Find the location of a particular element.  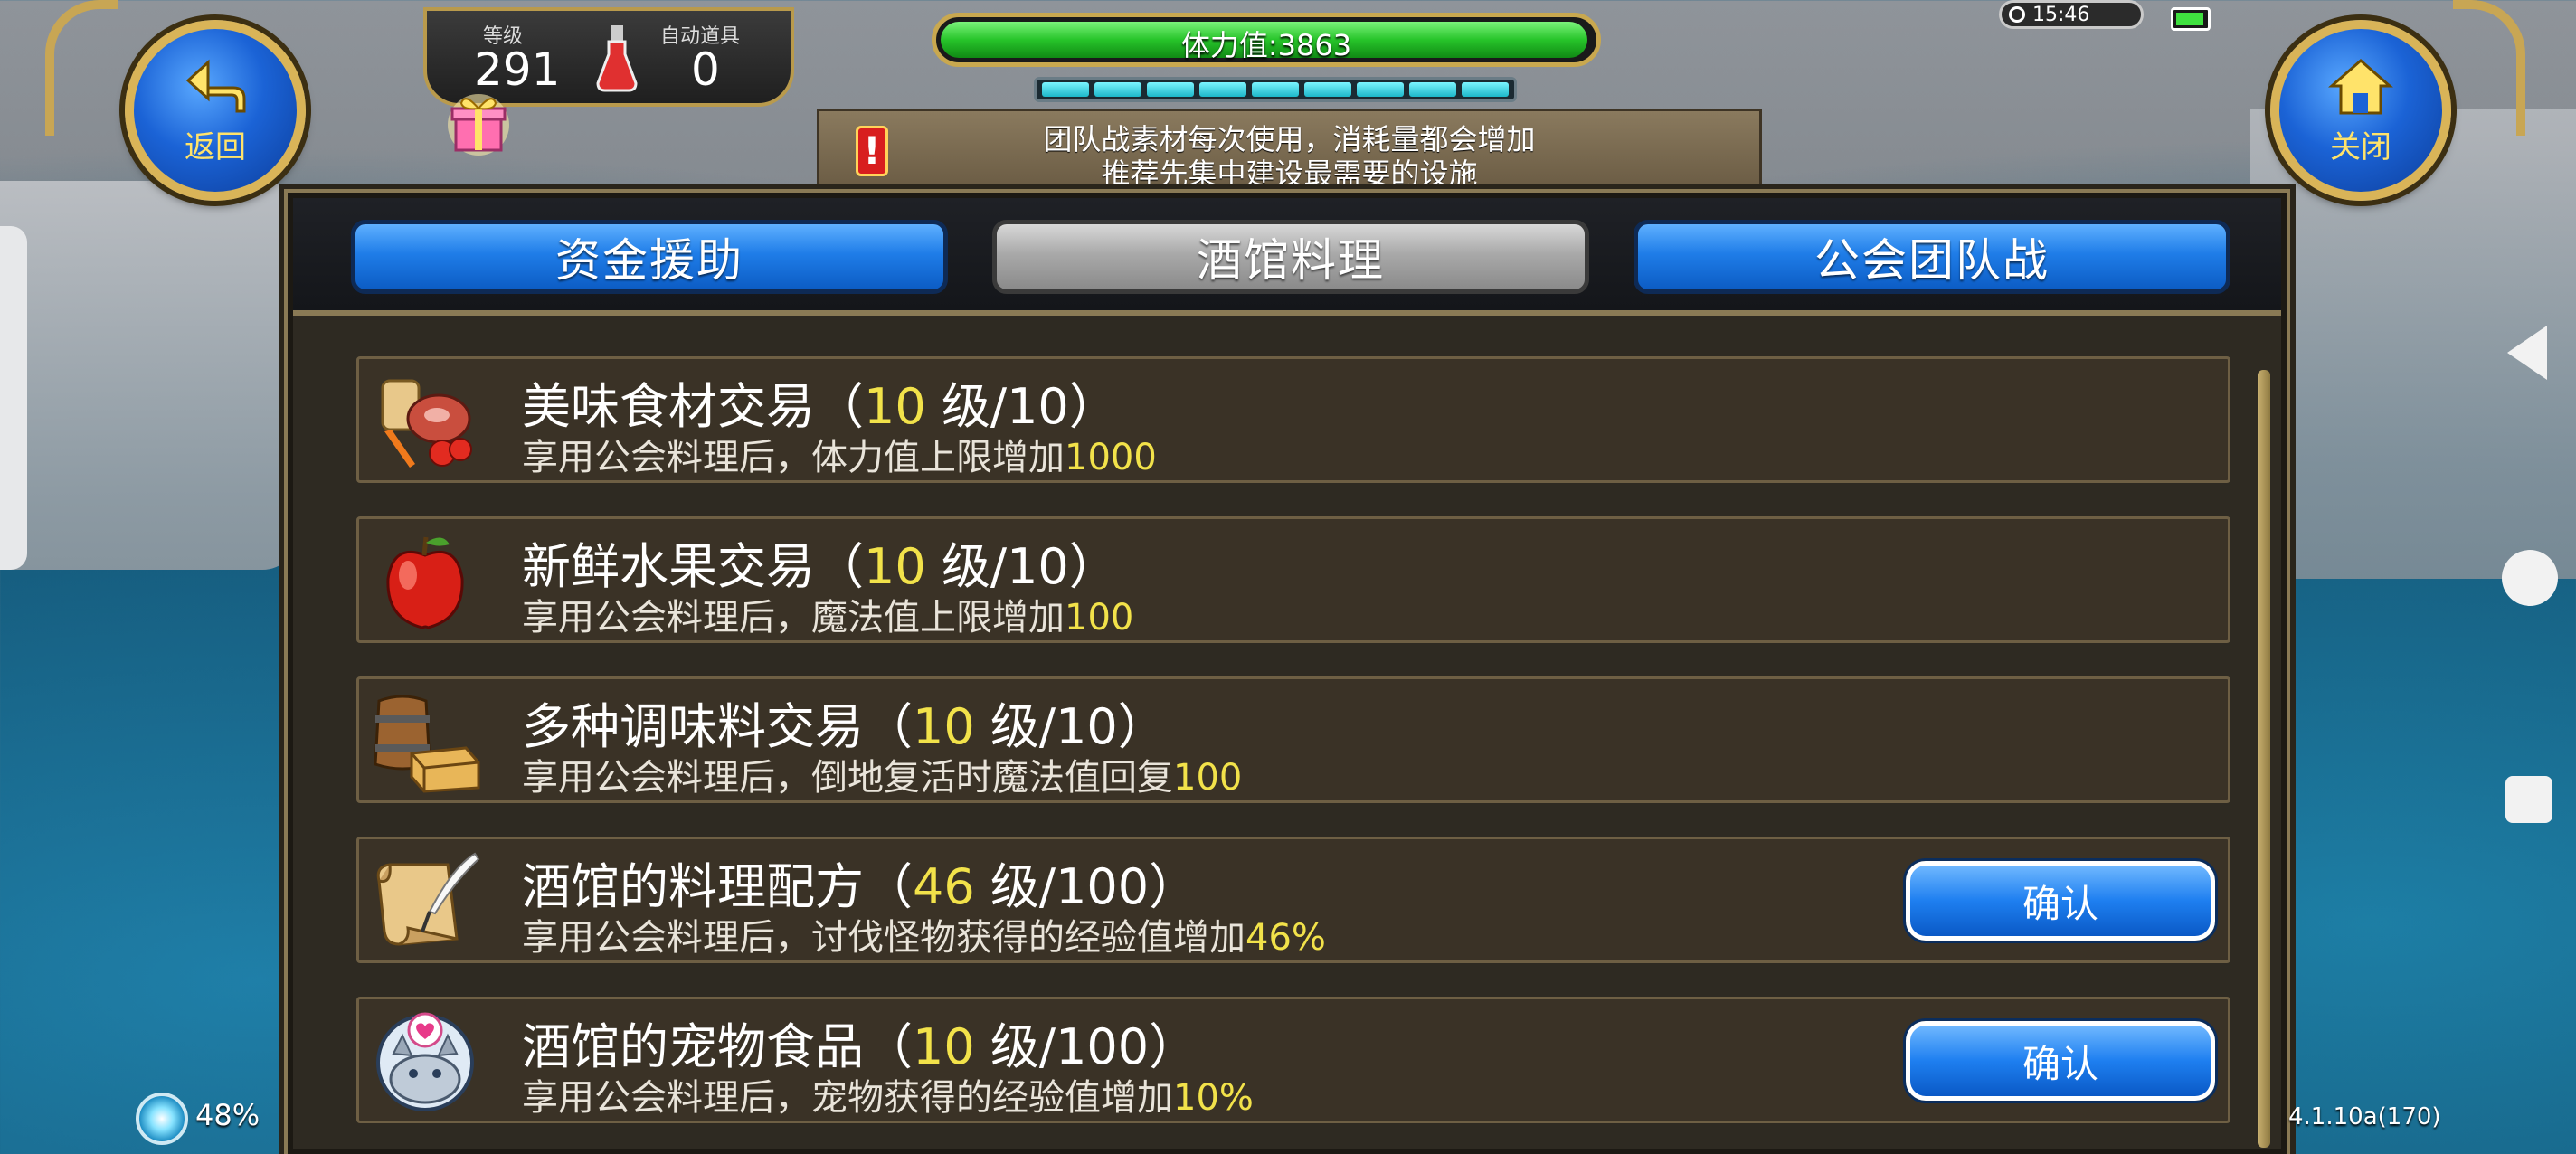

barrel-crate-icon is located at coordinates (425, 741).